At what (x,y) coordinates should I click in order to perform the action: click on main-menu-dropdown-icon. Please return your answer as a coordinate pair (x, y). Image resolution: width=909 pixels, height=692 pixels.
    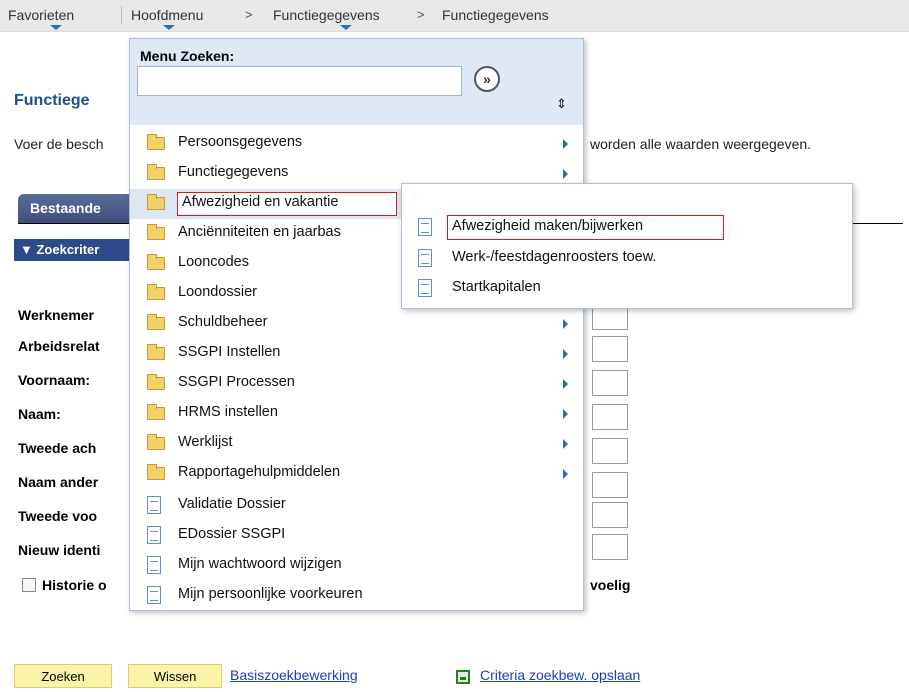
    Looking at the image, I should click on (169, 27).